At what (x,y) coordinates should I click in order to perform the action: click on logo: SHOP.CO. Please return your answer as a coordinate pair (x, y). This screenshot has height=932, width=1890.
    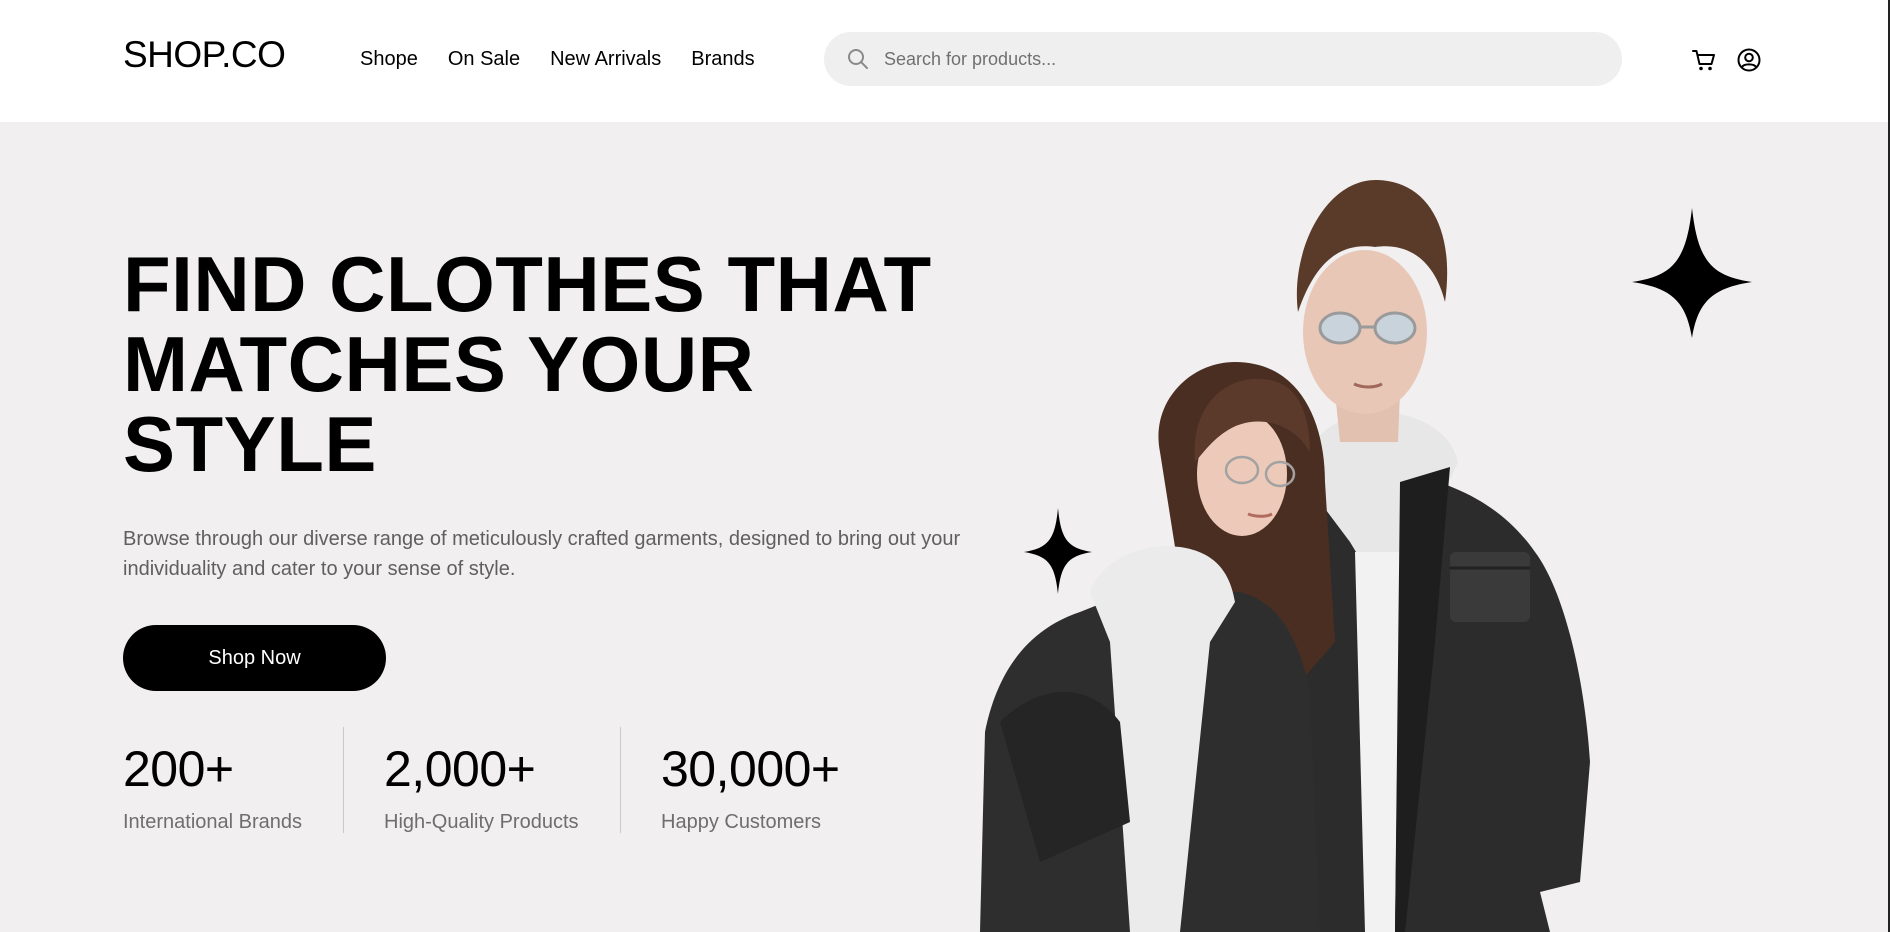
    Looking at the image, I should click on (204, 55).